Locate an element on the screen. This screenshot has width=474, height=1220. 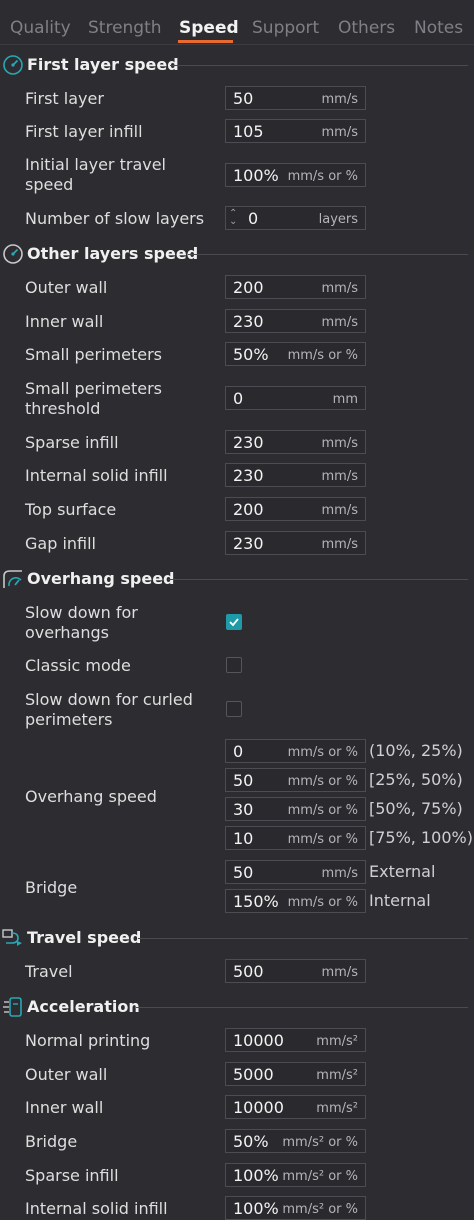
section-other-layers-speed: Other layers speed is located at coordinates (237, 255).